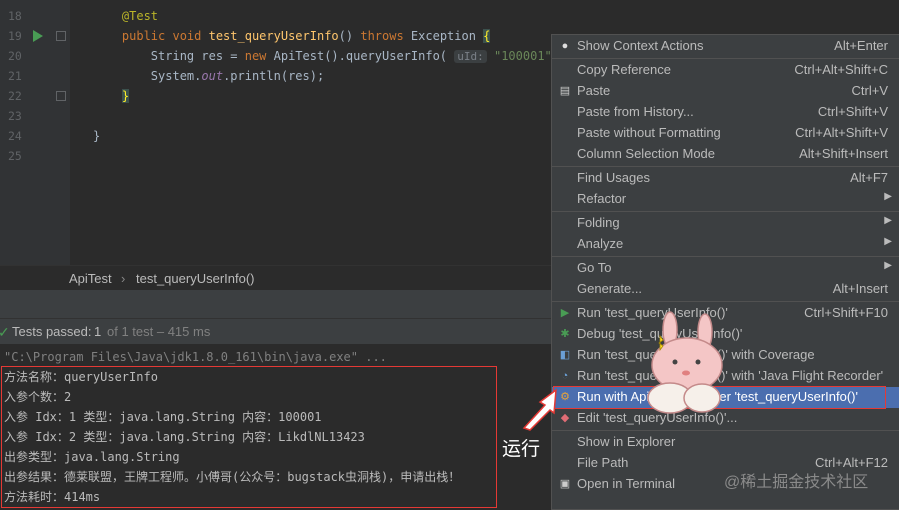 The width and height of the screenshot is (899, 510). Describe the element at coordinates (626, 483) in the screenshot. I see `menu-item-label: Open in Terminal` at that location.